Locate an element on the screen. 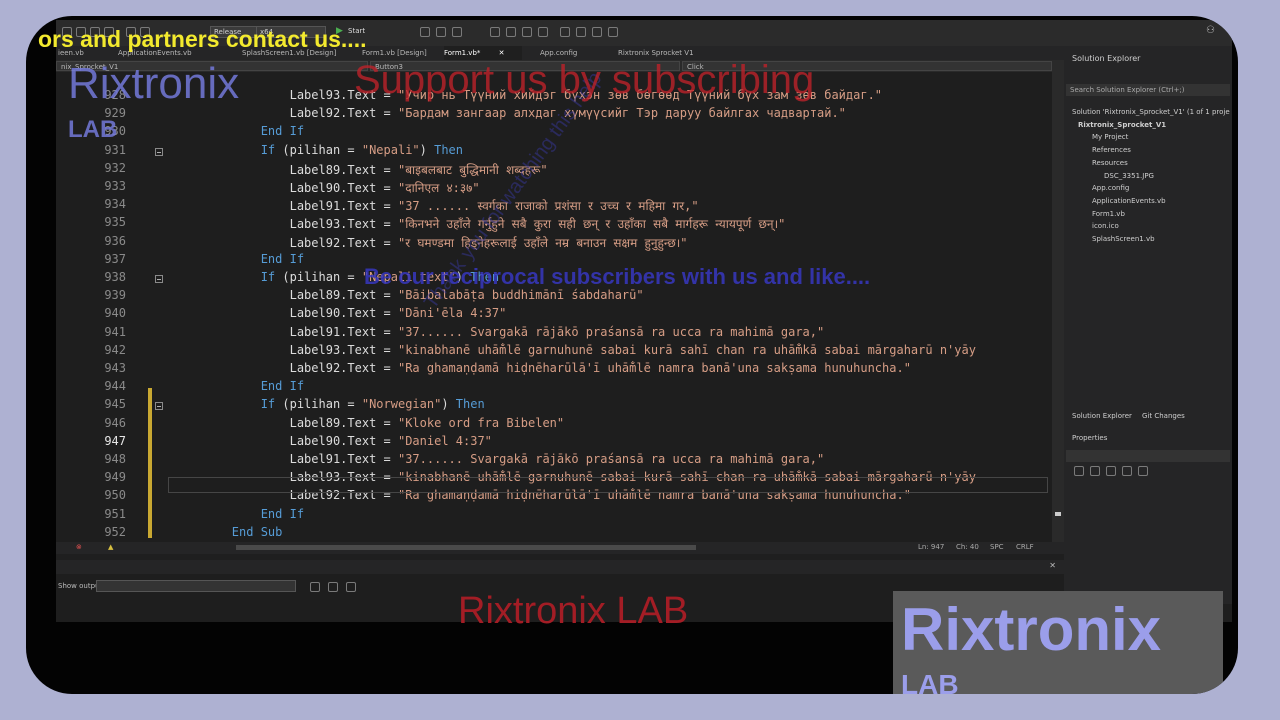 The image size is (1280, 720). warning-icon: ▲ is located at coordinates (110, 547).